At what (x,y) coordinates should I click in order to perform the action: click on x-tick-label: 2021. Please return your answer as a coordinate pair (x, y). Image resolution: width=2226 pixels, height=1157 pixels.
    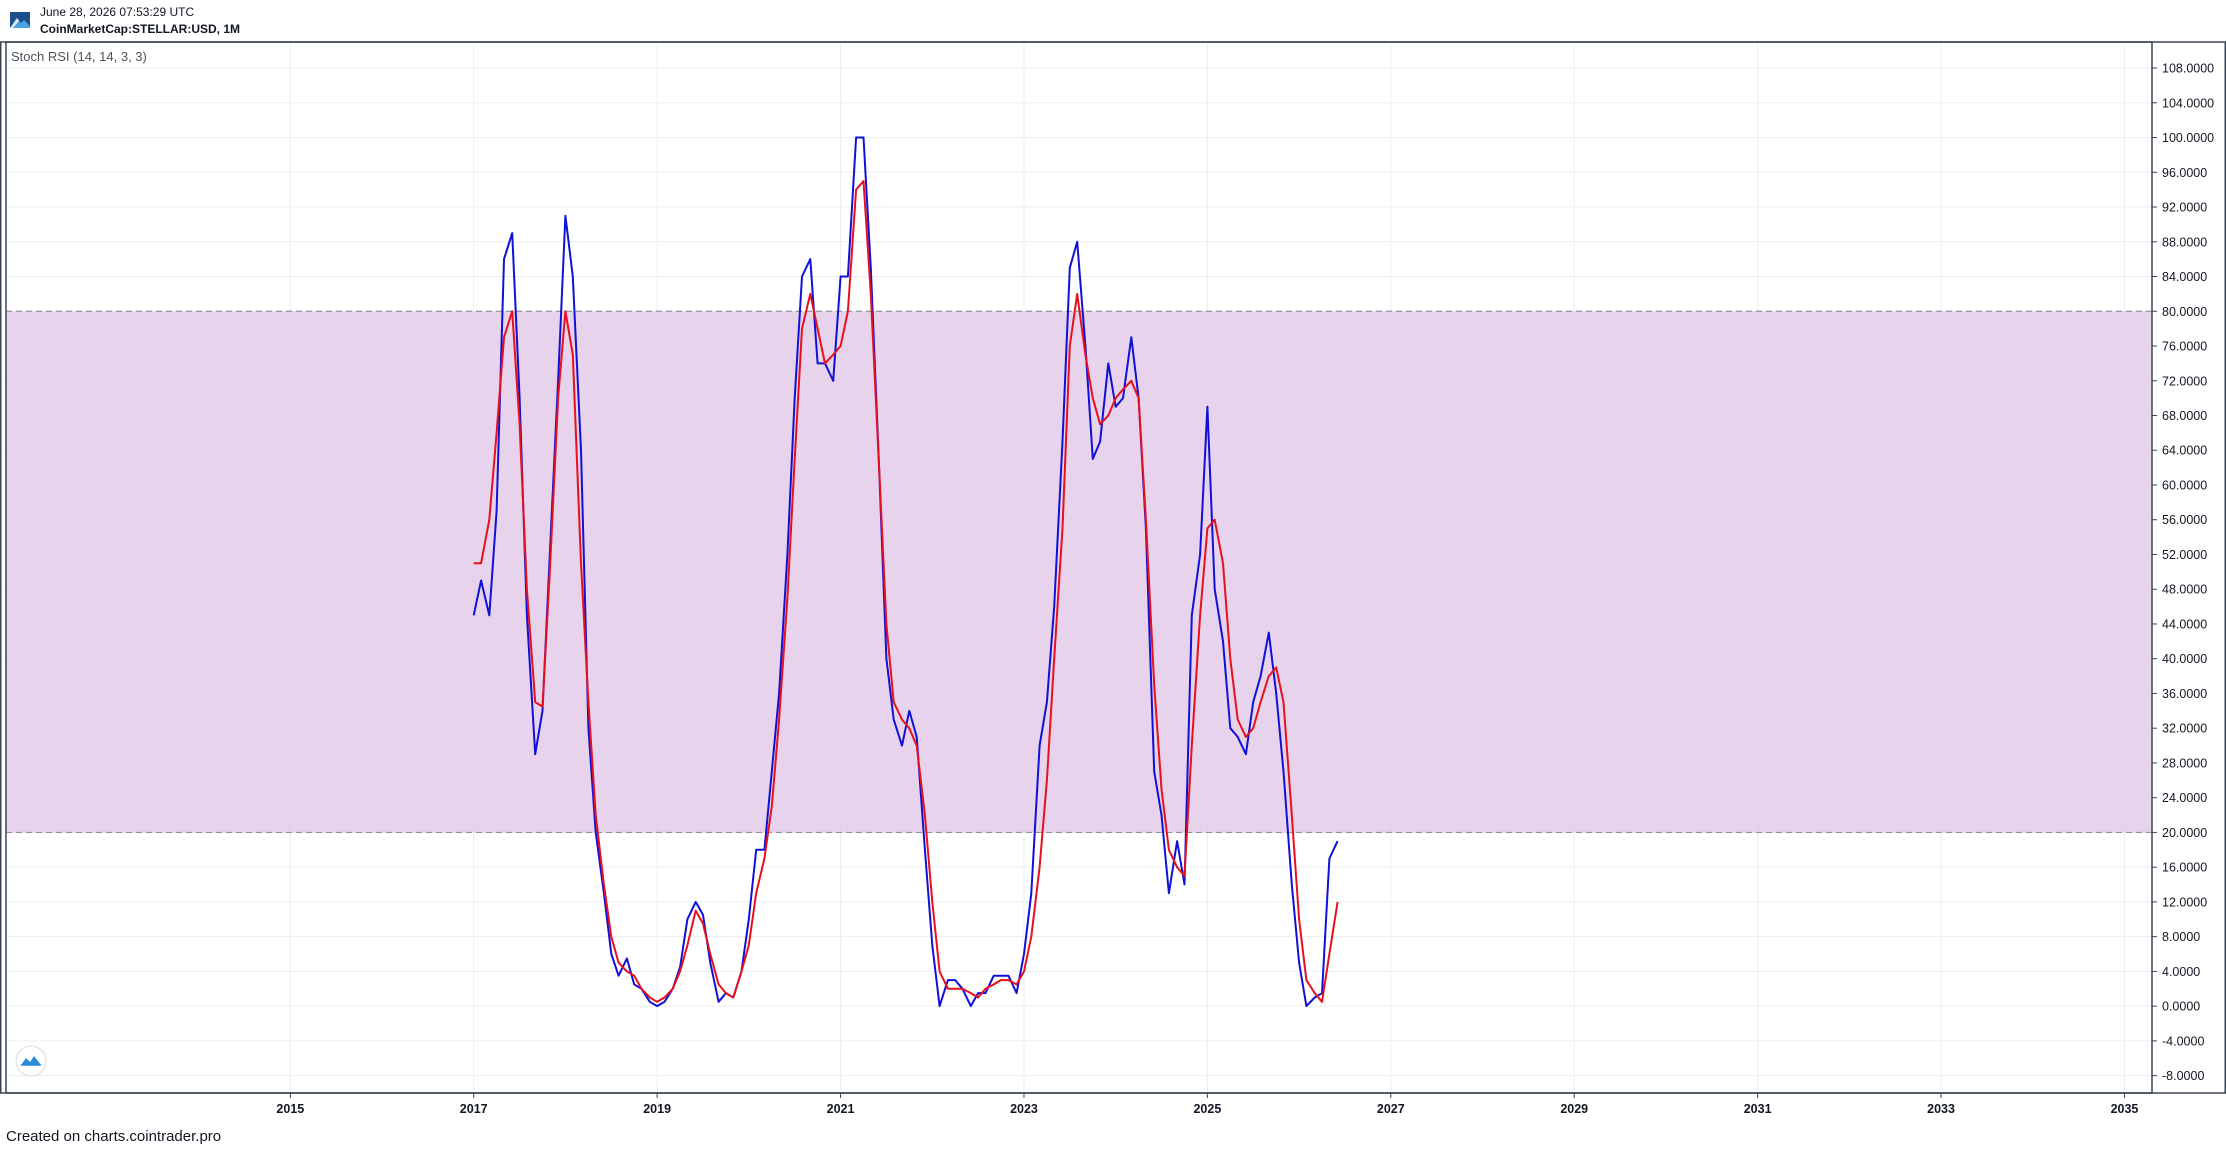
    Looking at the image, I should click on (841, 1109).